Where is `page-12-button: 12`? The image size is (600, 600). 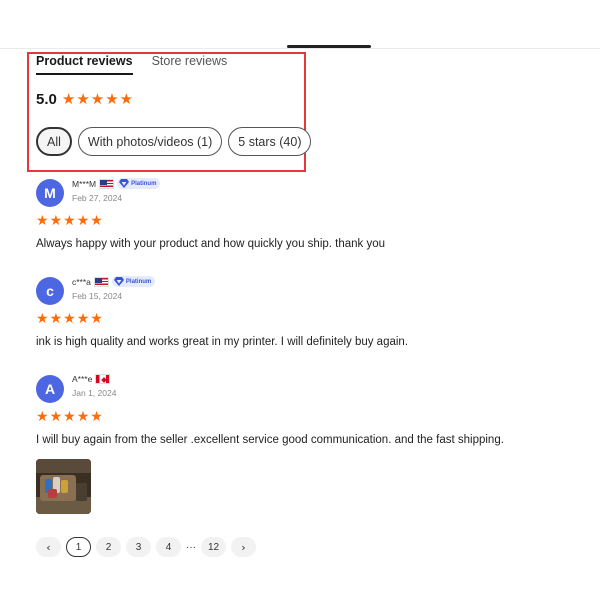 page-12-button: 12 is located at coordinates (213, 547).